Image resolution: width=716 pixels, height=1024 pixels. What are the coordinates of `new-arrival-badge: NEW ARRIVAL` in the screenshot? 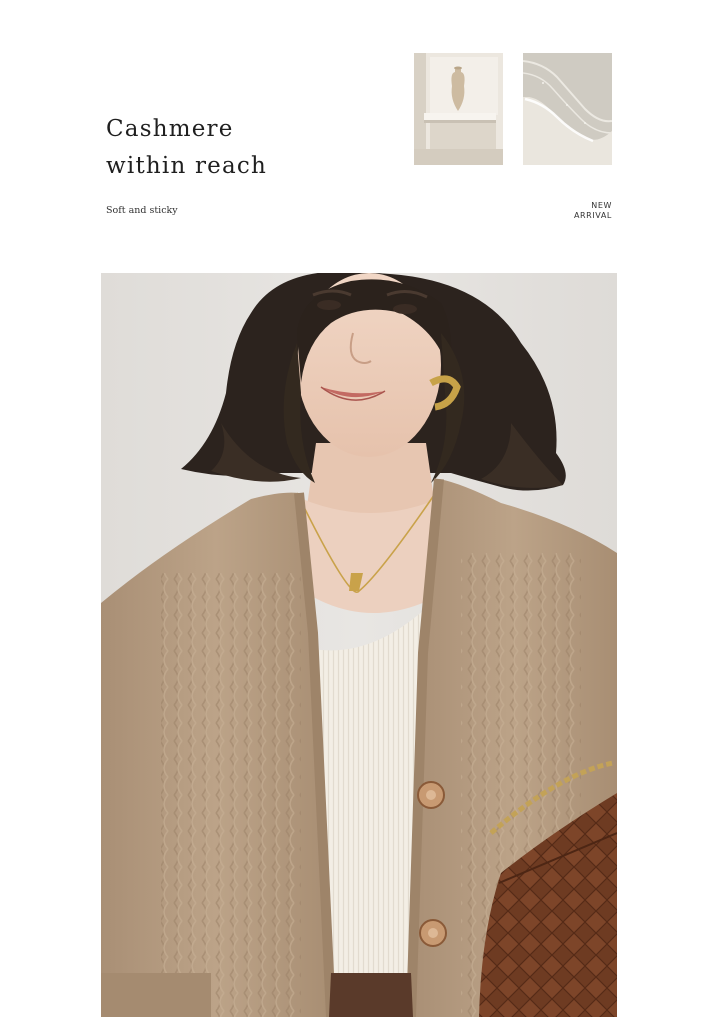 It's located at (593, 211).